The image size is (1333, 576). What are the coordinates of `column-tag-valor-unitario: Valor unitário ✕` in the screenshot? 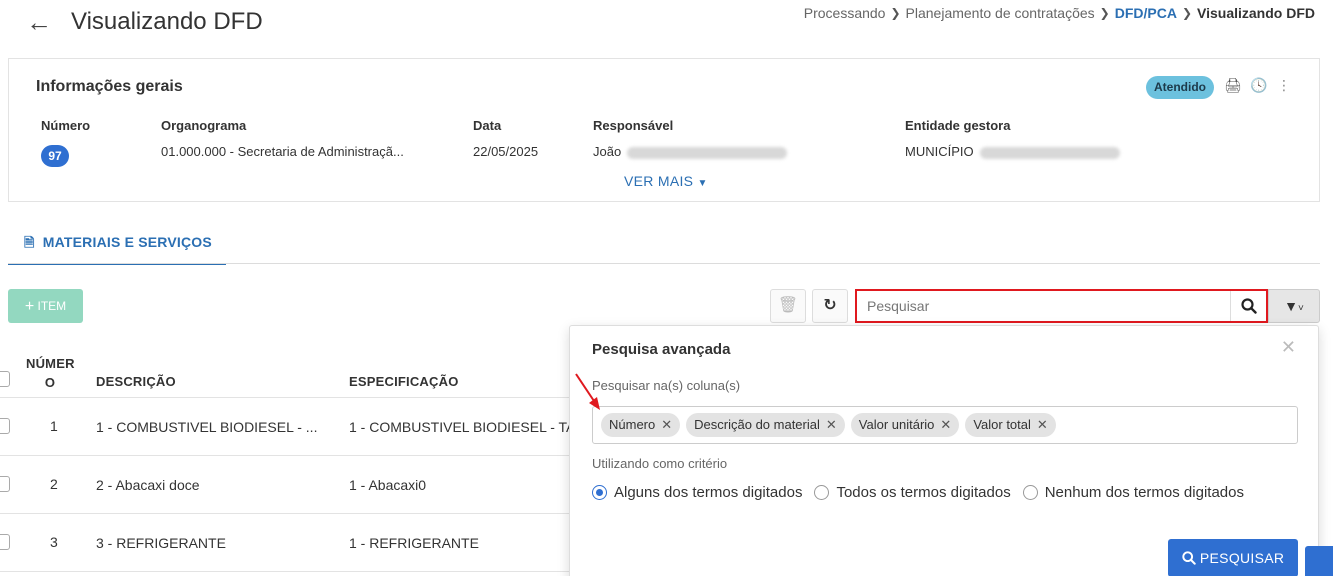 It's located at (905, 425).